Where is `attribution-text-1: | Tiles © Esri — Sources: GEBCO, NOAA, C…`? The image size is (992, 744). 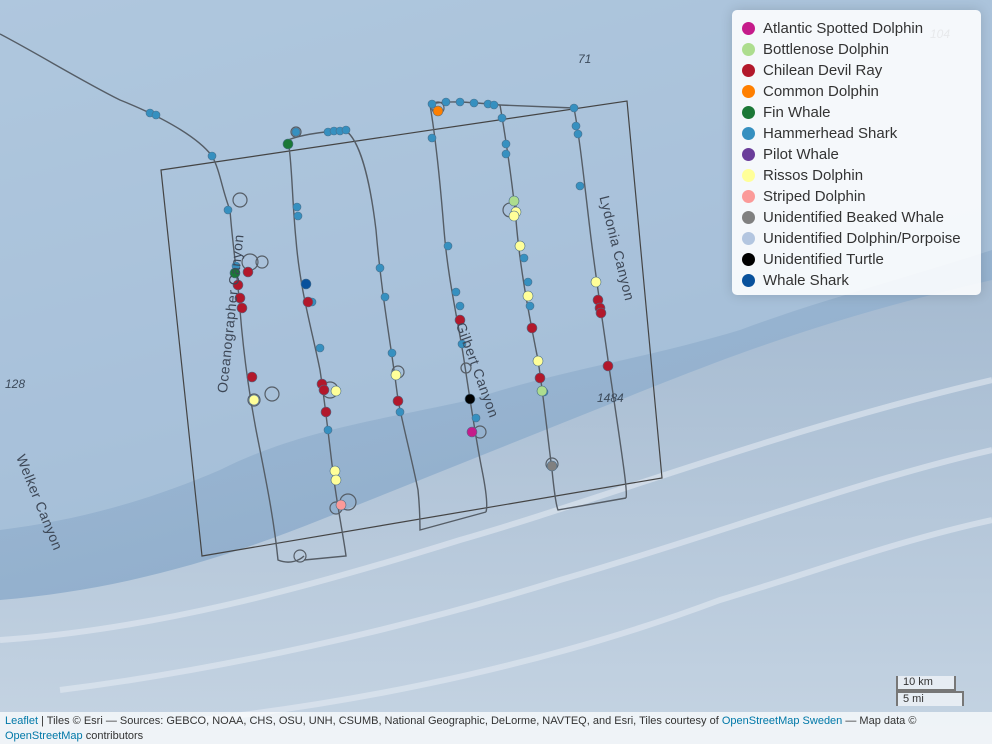 attribution-text-1: | Tiles © Esri — Sources: GEBCO, NOAA, C… is located at coordinates (380, 721).